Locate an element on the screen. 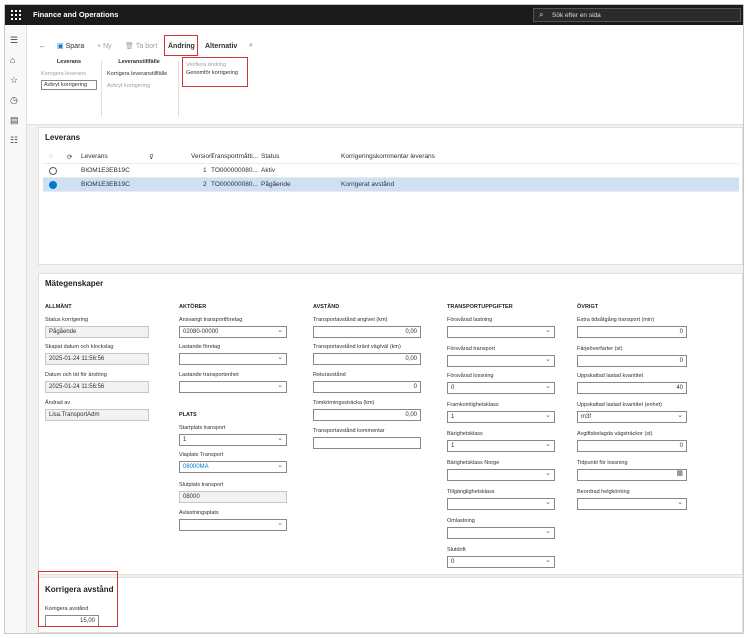  list-icon: ☷ is located at coordinates (14, 140).